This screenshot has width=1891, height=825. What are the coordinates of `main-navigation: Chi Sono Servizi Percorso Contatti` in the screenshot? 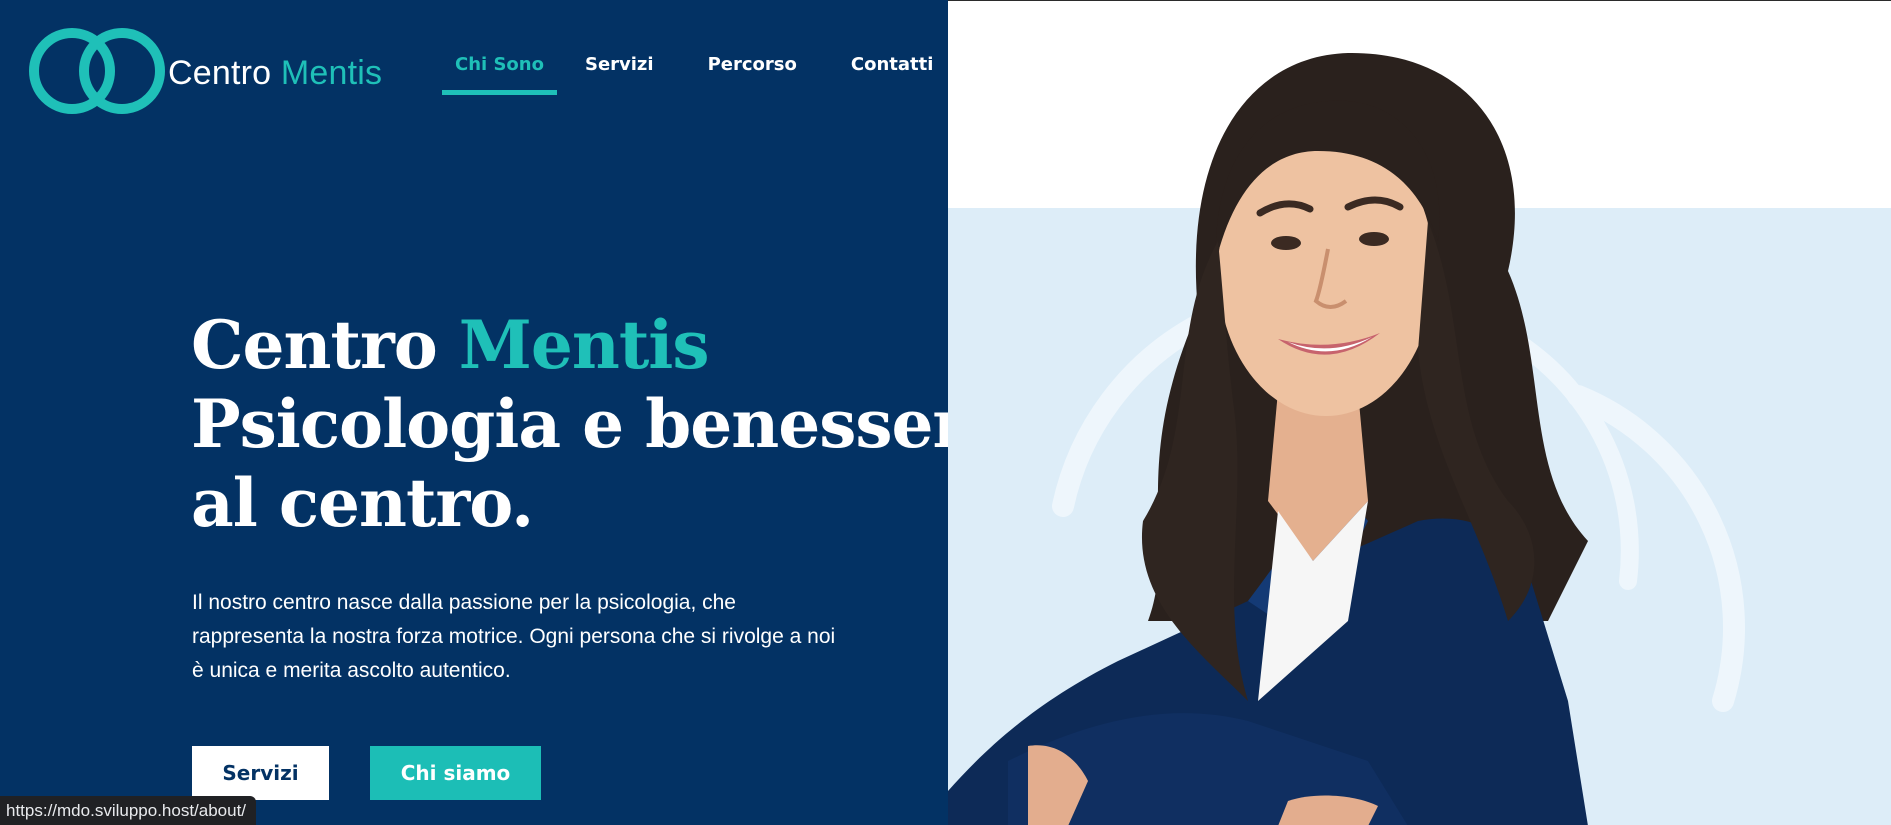 It's located at (687, 74).